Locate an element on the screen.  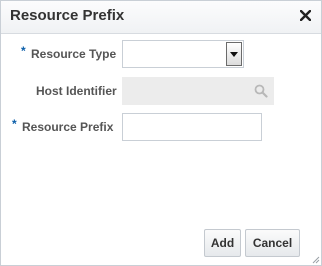
search-icon is located at coordinates (261, 91).